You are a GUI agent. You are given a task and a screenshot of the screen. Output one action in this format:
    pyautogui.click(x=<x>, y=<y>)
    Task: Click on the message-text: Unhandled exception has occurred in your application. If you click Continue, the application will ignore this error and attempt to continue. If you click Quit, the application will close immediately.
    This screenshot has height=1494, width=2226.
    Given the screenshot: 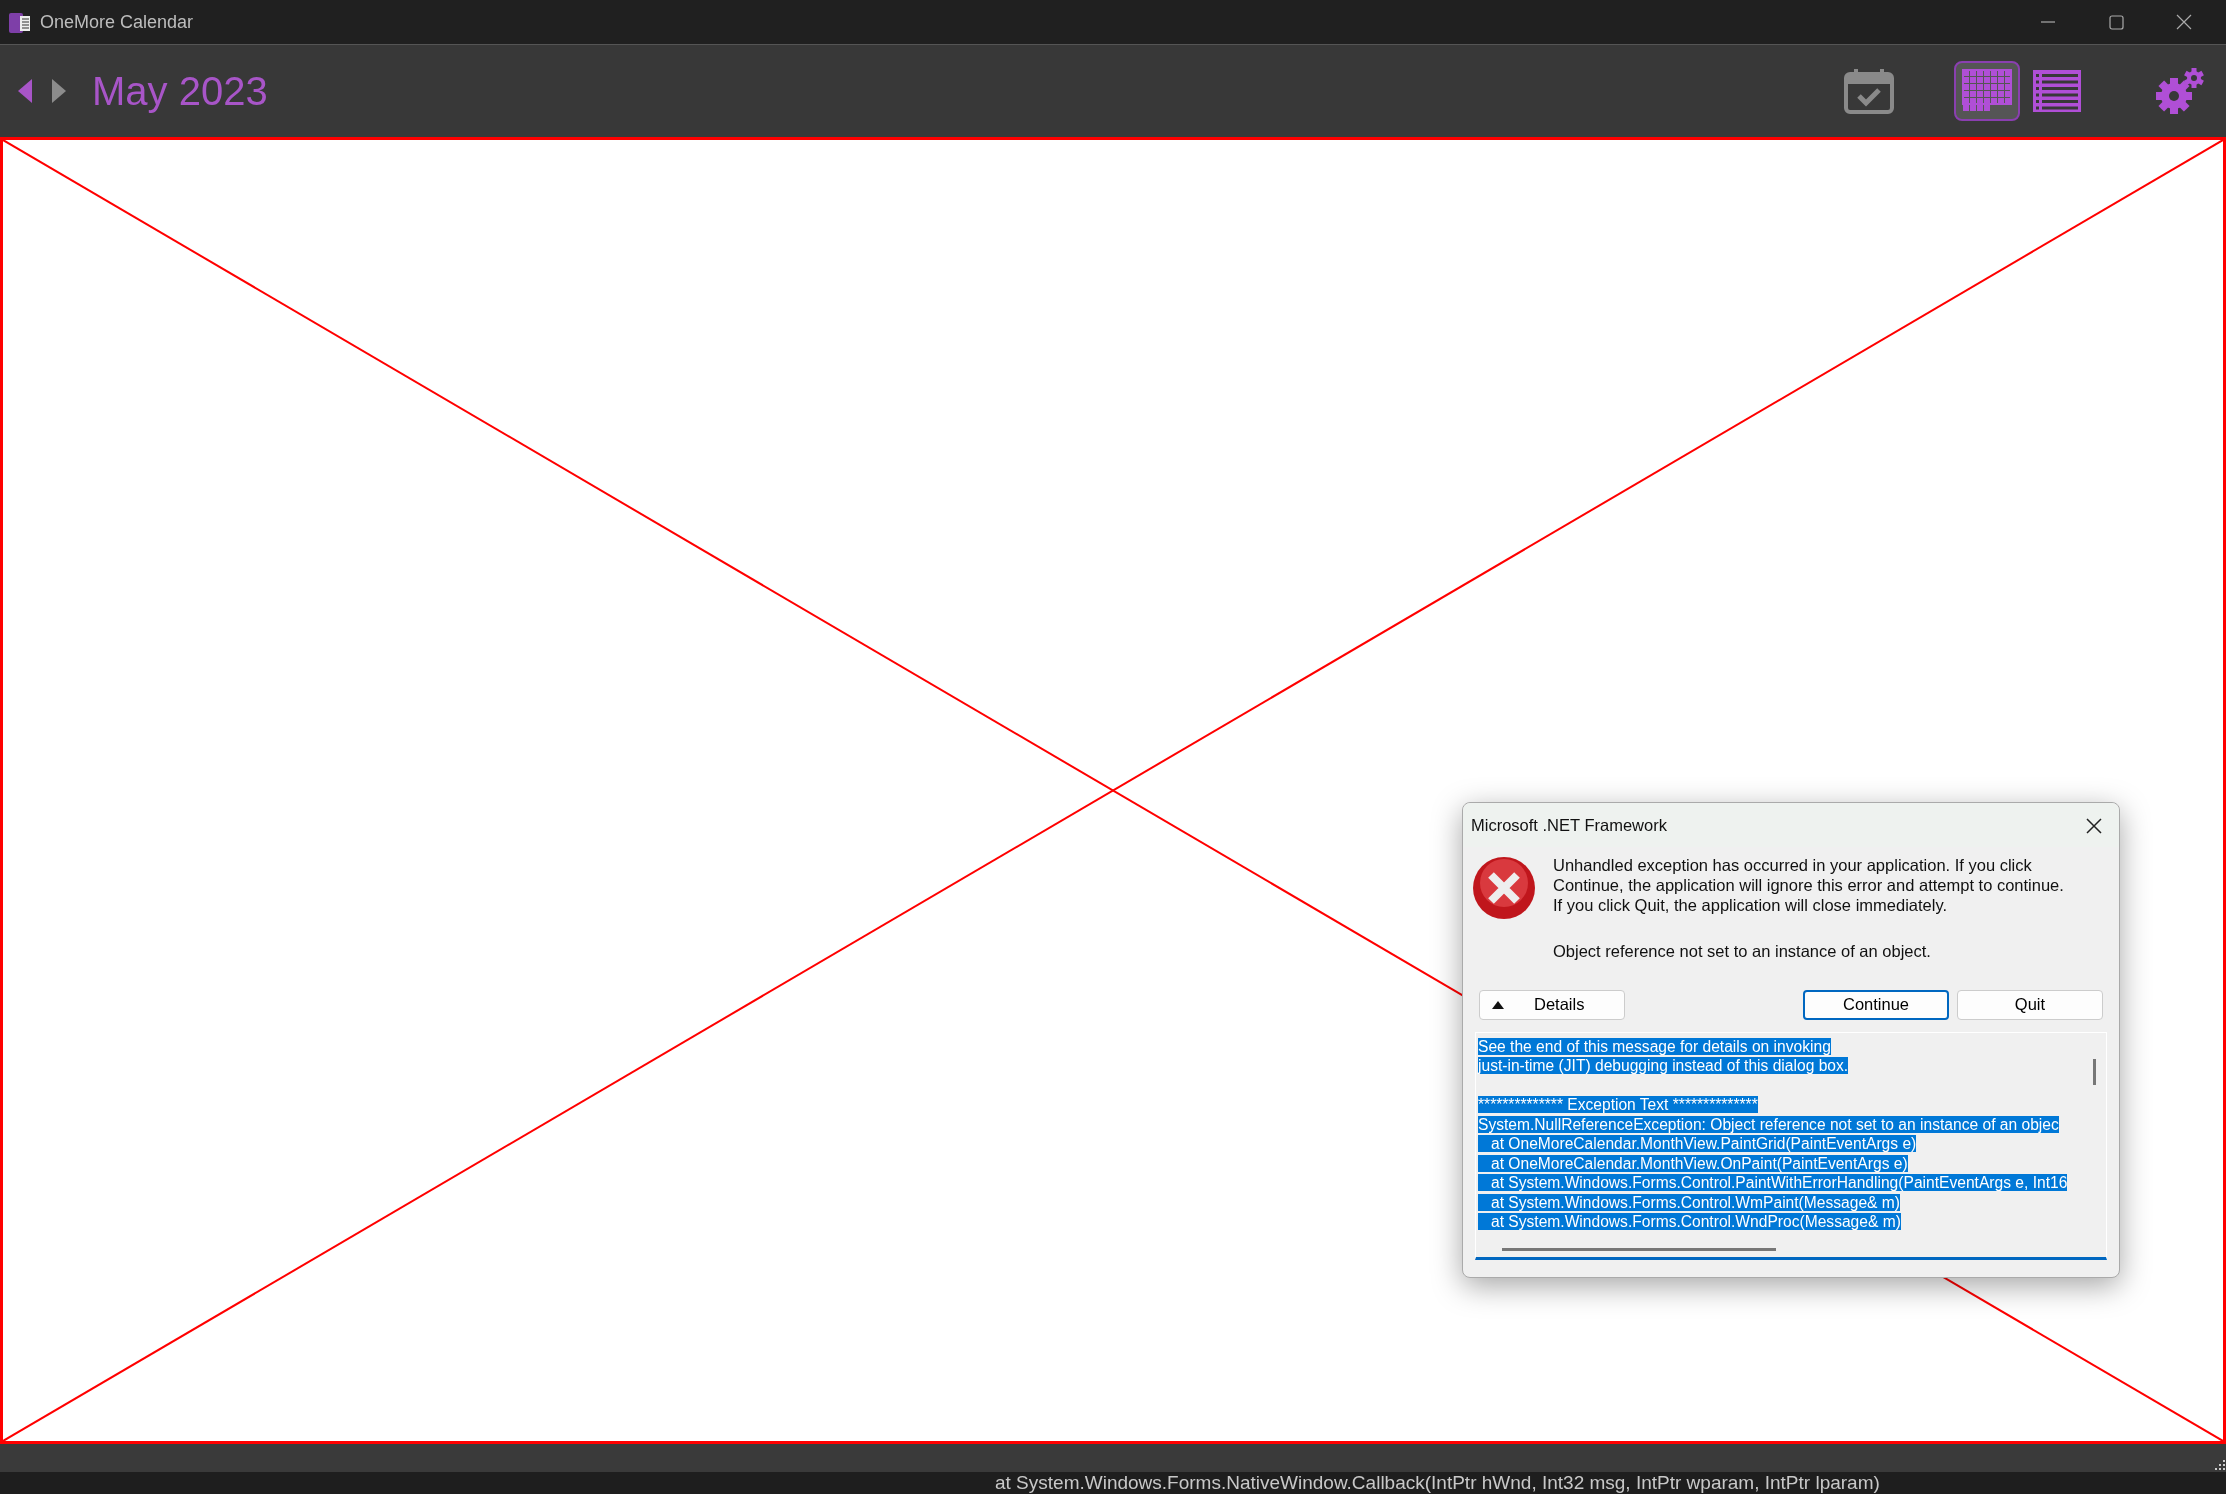 What is the action you would take?
    pyautogui.click(x=1809, y=885)
    